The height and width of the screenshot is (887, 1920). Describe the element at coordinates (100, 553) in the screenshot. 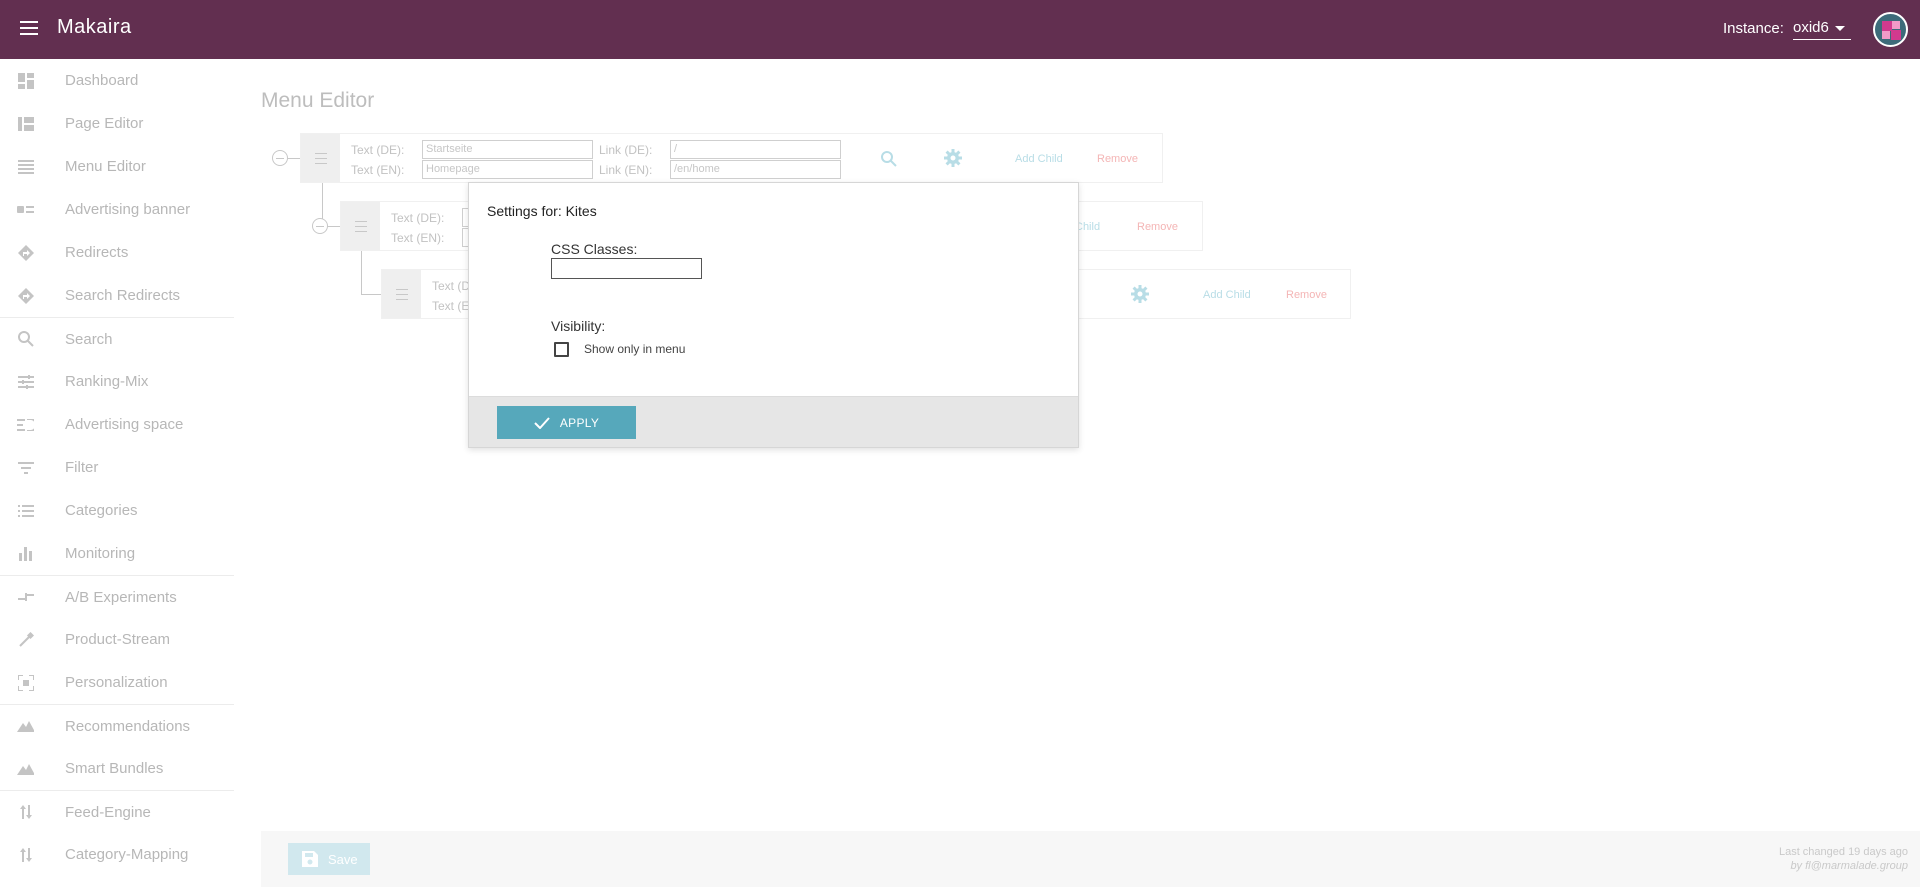

I see `sidebar-item-label: Monitoring` at that location.